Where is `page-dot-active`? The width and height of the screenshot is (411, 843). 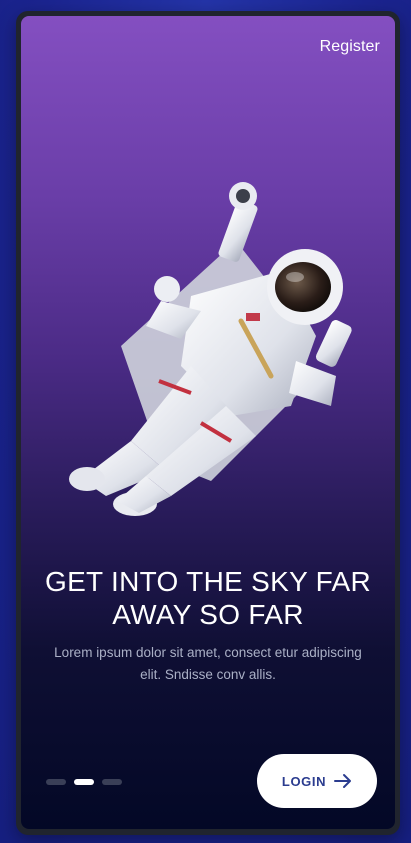 page-dot-active is located at coordinates (84, 782).